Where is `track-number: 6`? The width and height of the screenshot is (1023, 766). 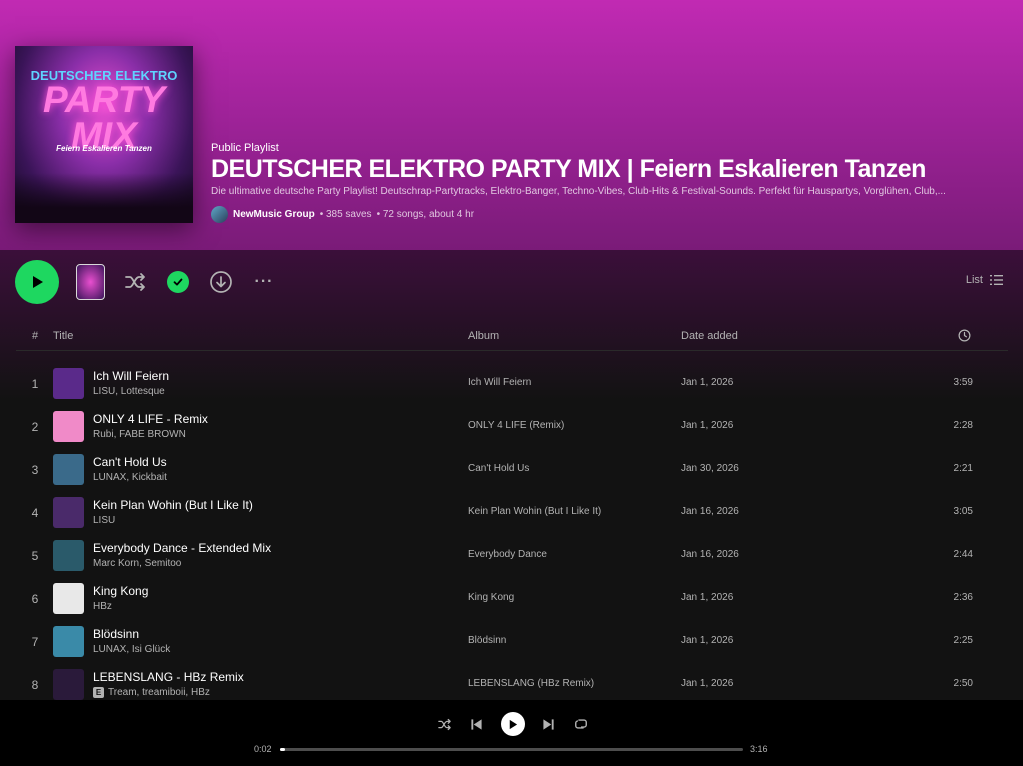 track-number: 6 is located at coordinates (35, 599).